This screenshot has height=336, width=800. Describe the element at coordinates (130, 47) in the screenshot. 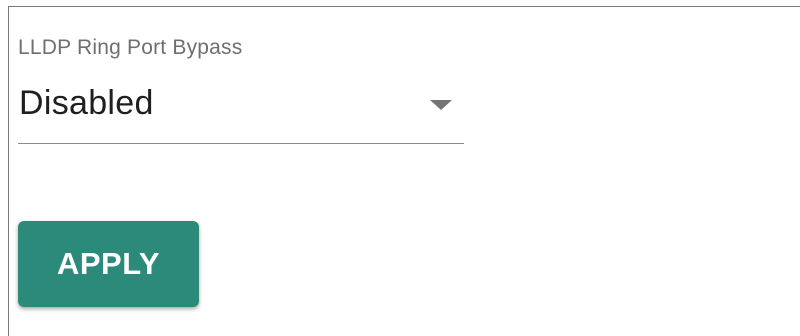

I see `lldp-ring-port-bypass-label: LLDP Ring Port Bypass` at that location.